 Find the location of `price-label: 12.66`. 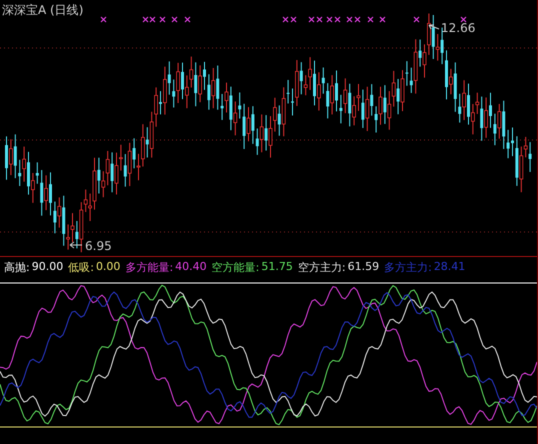

price-label: 12.66 is located at coordinates (458, 28).